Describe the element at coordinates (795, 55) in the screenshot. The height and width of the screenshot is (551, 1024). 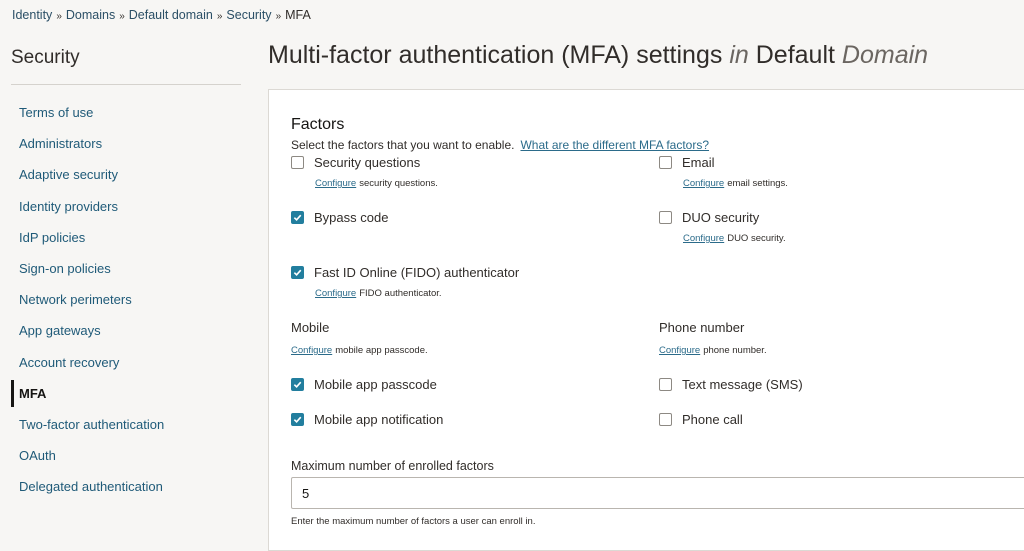
I see `page-title-domain: Default` at that location.